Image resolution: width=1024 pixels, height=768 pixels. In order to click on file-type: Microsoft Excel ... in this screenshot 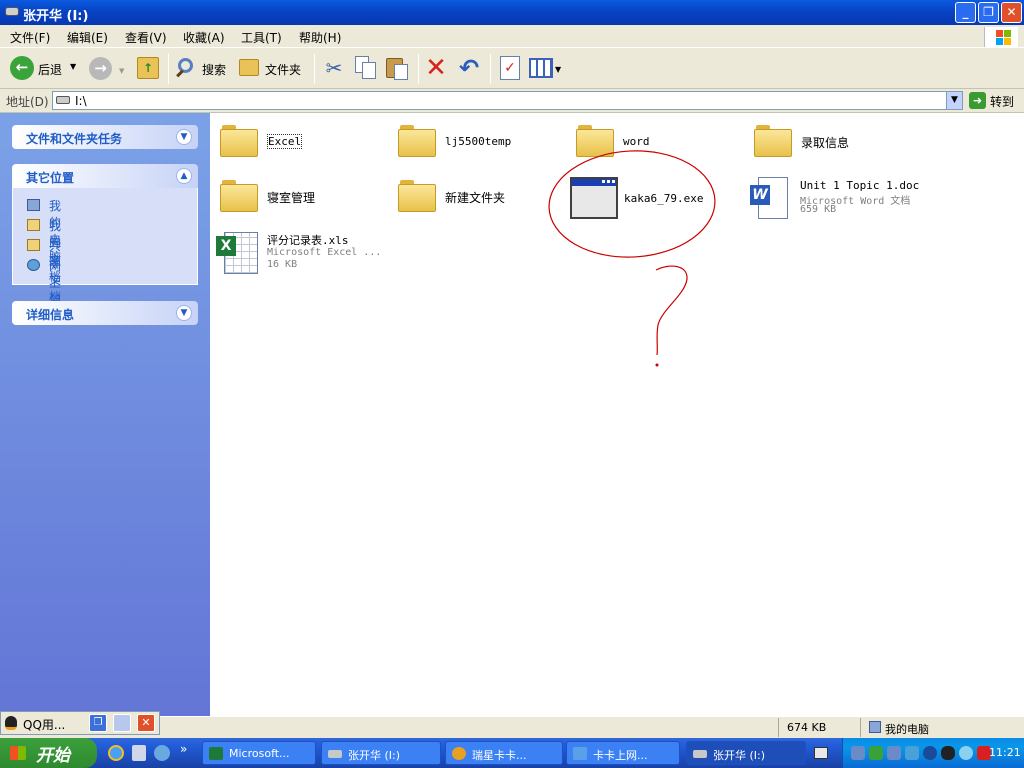, I will do `click(324, 252)`.